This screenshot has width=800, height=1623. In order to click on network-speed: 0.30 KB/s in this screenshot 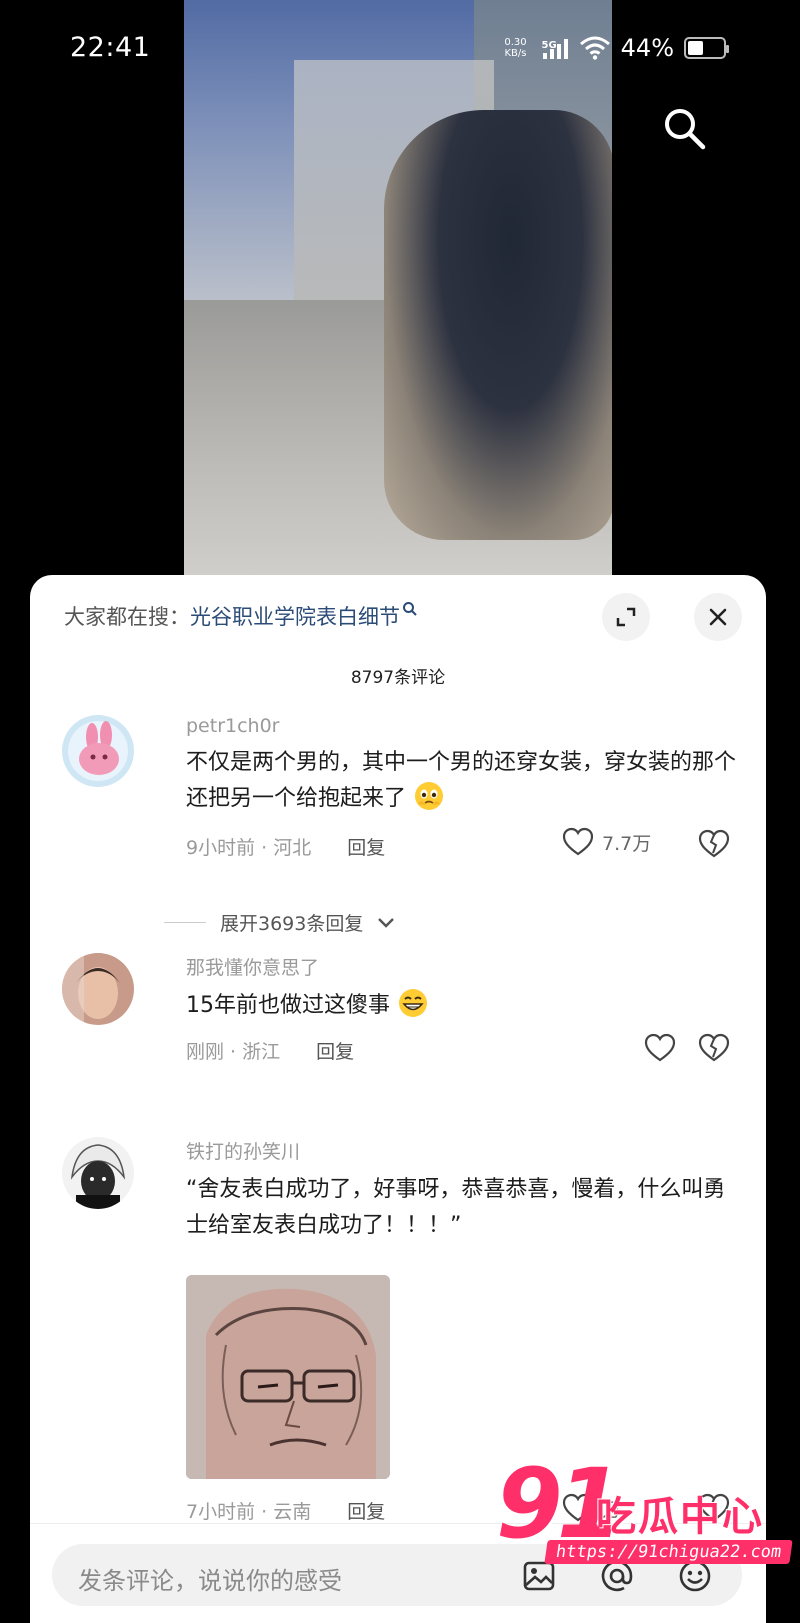, I will do `click(515, 48)`.